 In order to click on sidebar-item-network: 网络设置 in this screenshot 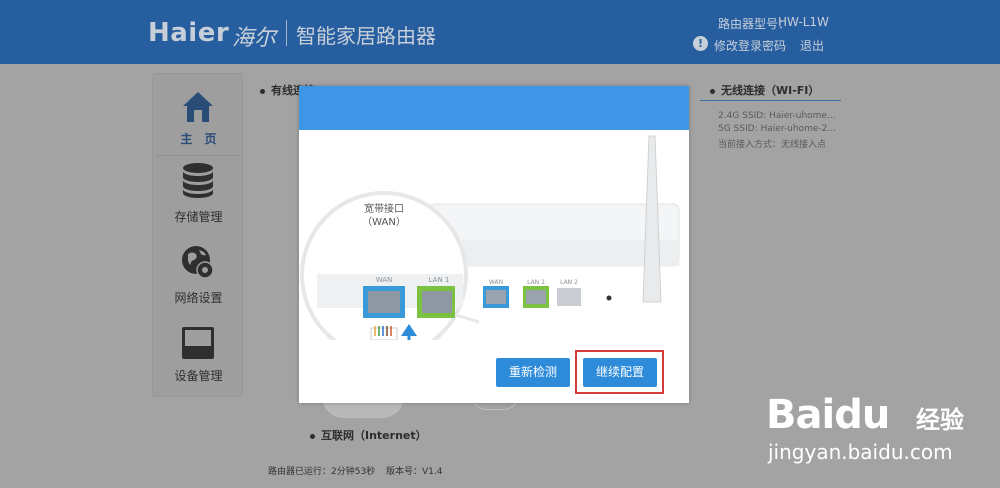, I will do `click(198, 277)`.